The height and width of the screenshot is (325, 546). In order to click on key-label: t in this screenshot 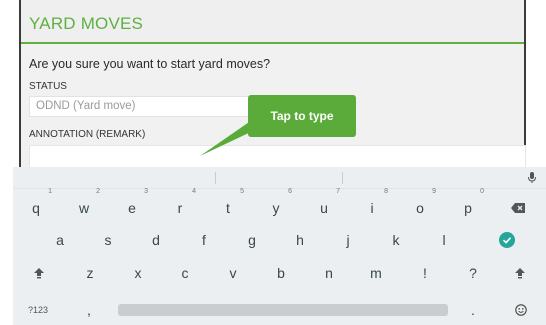, I will do `click(228, 208)`.